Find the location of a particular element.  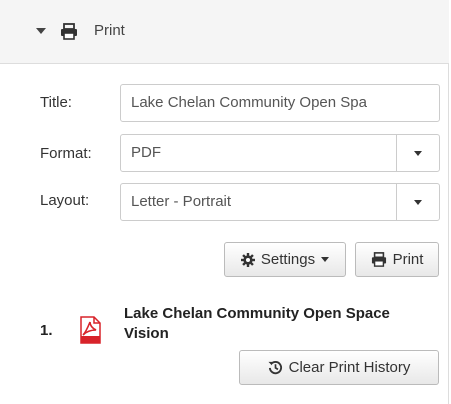

panel-title: Print is located at coordinates (109, 30).